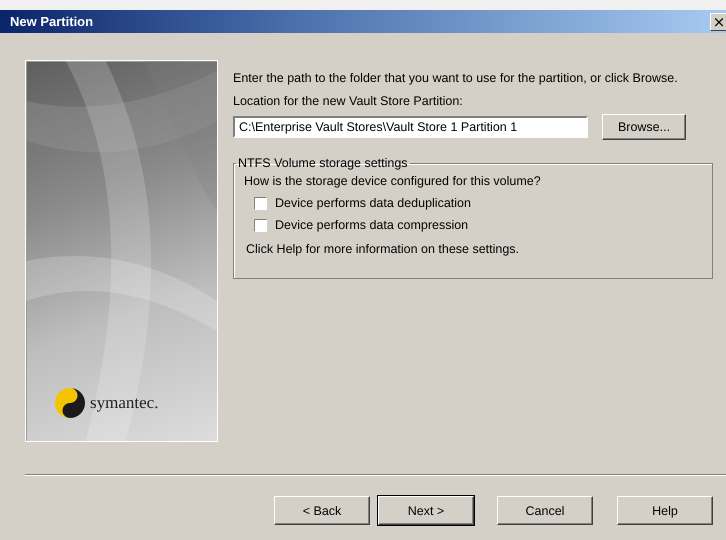  What do you see at coordinates (322, 510) in the screenshot?
I see `dialog-button: < Back` at bounding box center [322, 510].